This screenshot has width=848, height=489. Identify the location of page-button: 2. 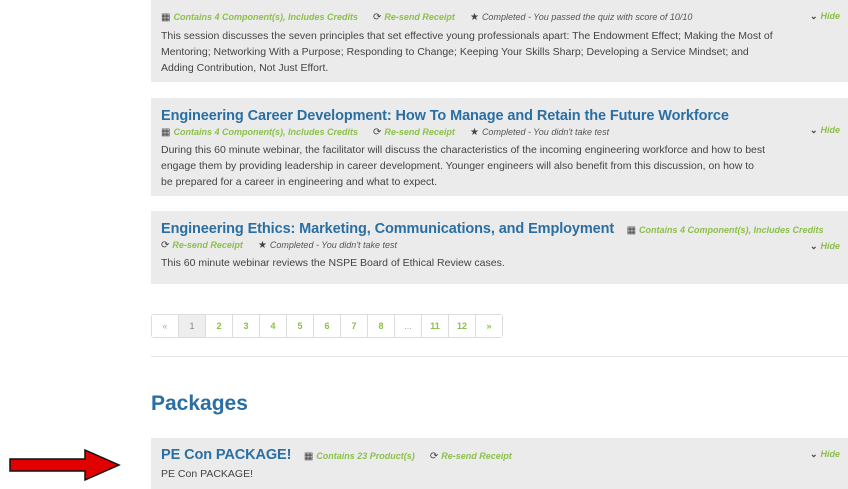
(219, 326).